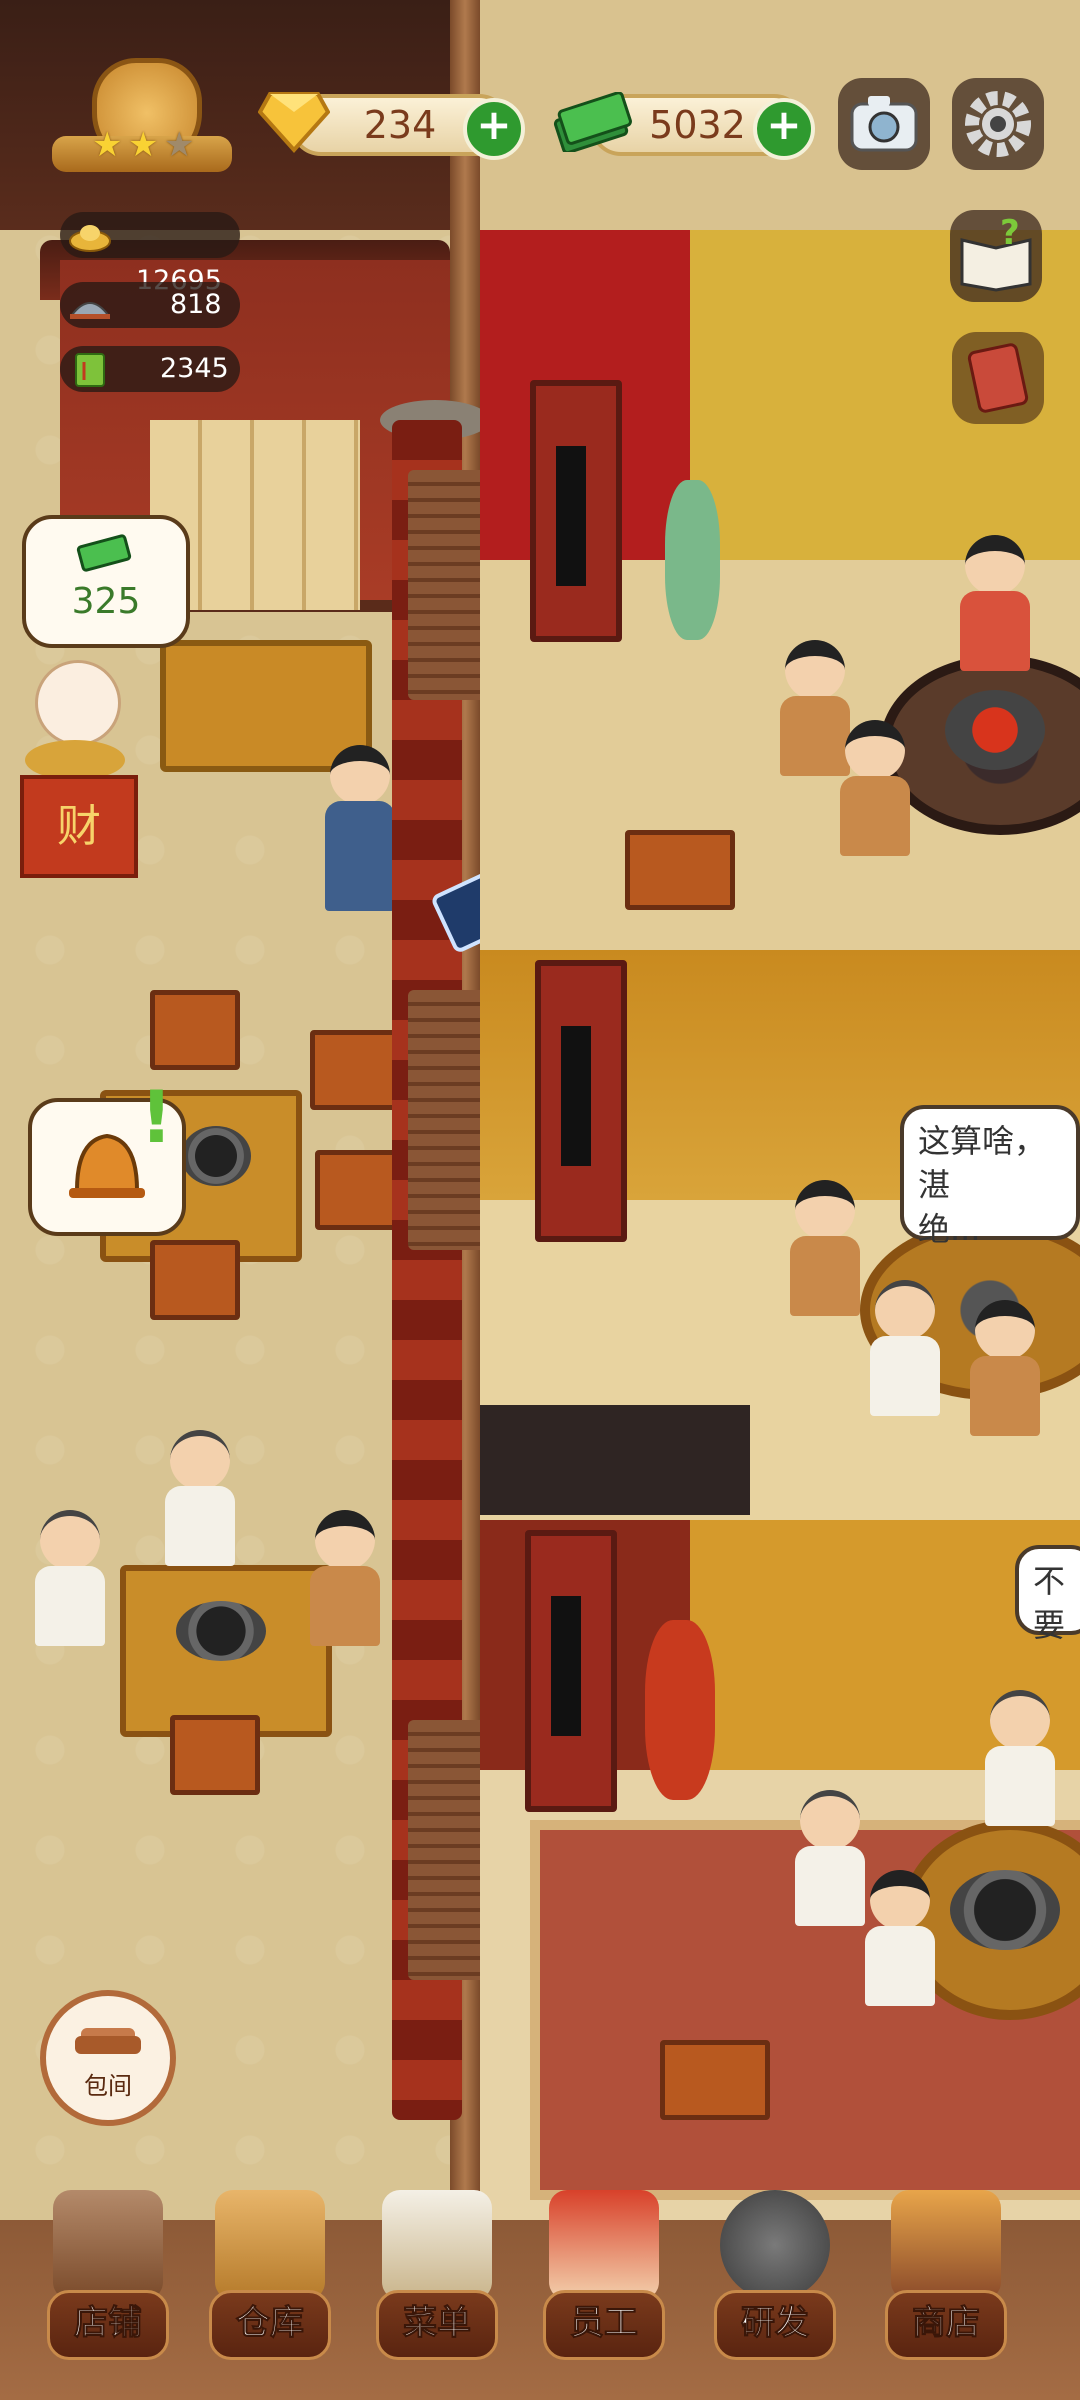  What do you see at coordinates (194, 368) in the screenshot?
I see `menu-points-value: 2345` at bounding box center [194, 368].